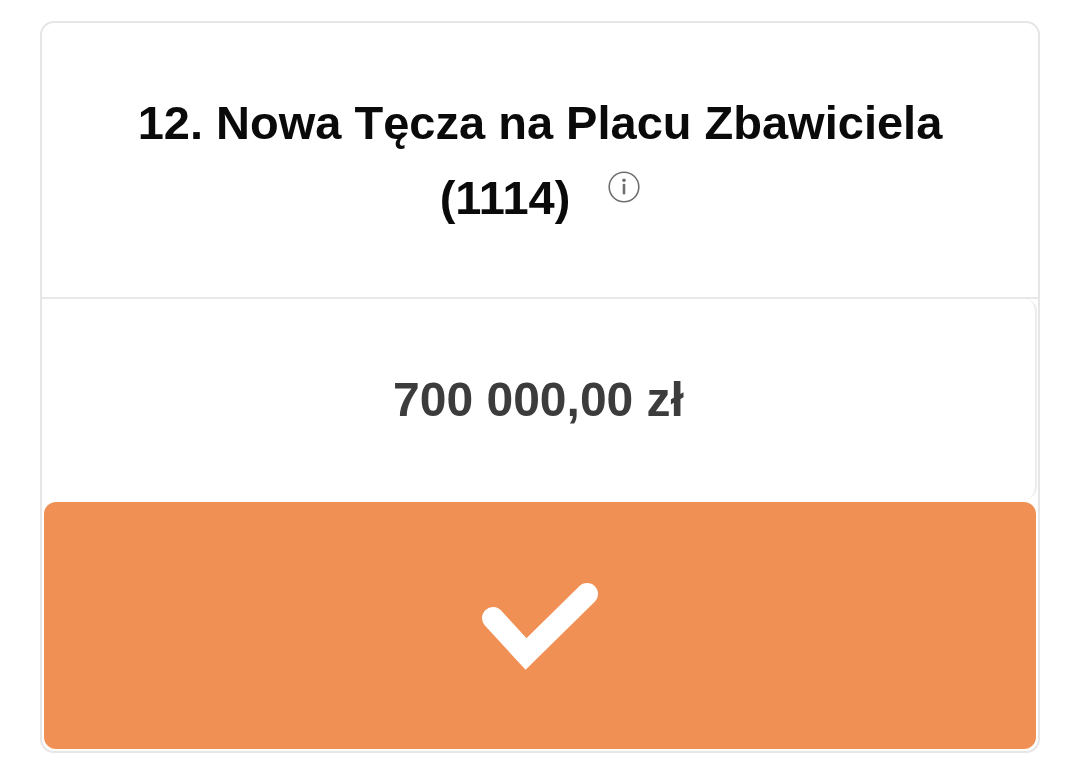  I want to click on checkmark-icon, so click(540, 625).